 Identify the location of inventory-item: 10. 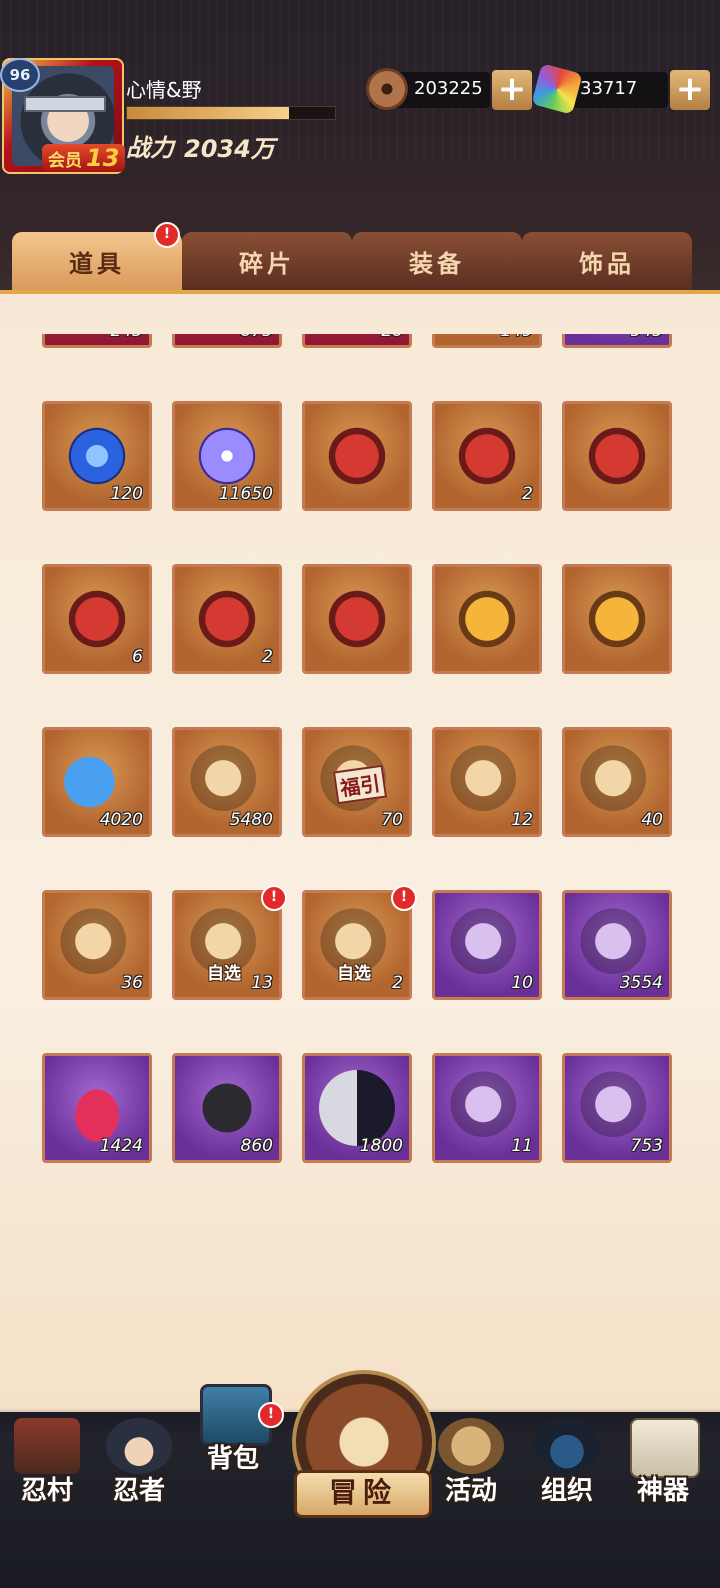
(487, 945).